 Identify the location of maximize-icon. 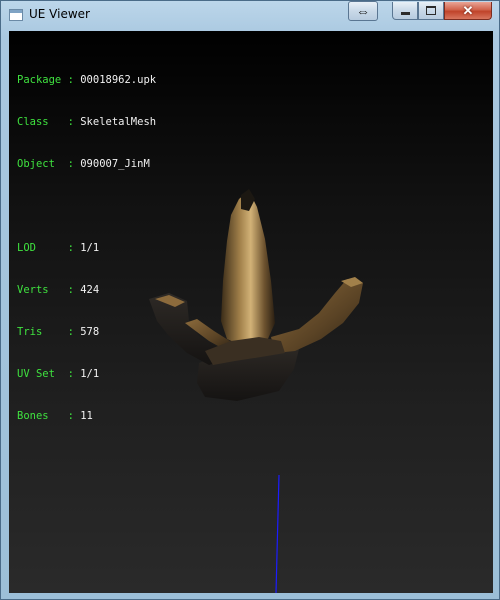
(431, 10).